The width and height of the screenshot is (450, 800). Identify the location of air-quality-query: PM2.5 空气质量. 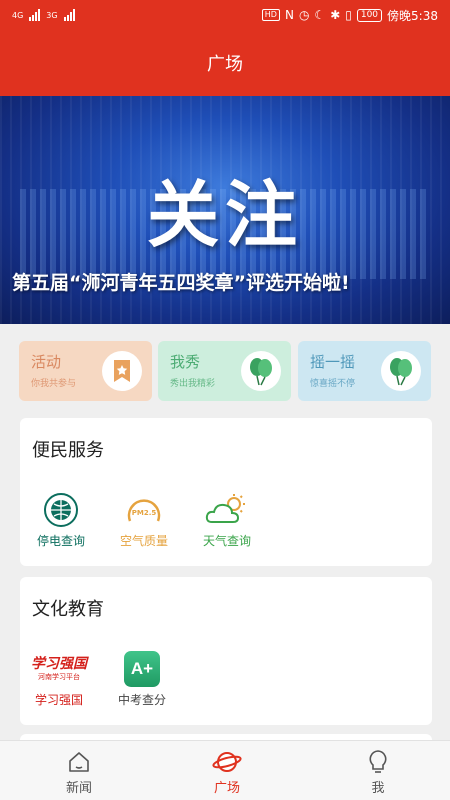
(144, 519).